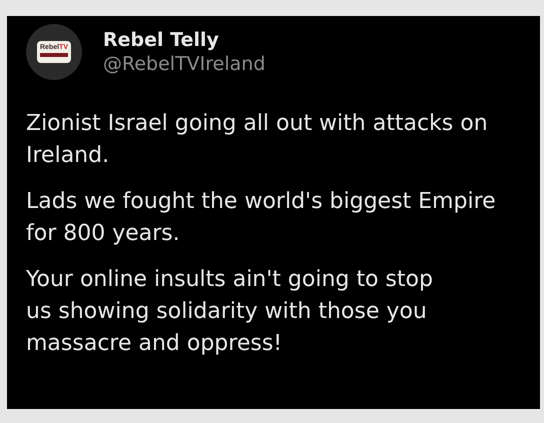 Image resolution: width=544 pixels, height=423 pixels. Describe the element at coordinates (261, 218) in the screenshot. I see `post-paragraph: Lads we fought the world's biggest Empire for 800 years.` at that location.